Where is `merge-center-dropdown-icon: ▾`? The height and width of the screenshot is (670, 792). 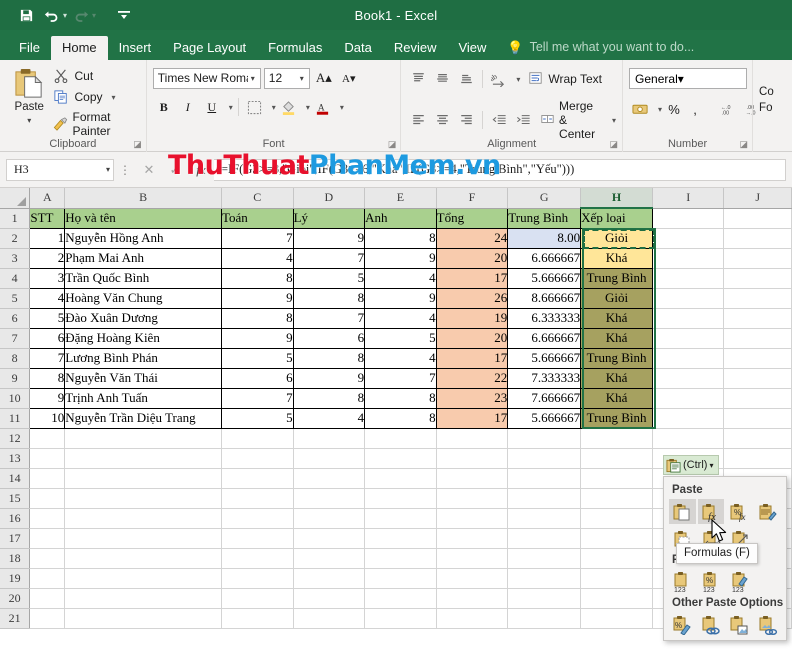 merge-center-dropdown-icon: ▾ is located at coordinates (614, 120).